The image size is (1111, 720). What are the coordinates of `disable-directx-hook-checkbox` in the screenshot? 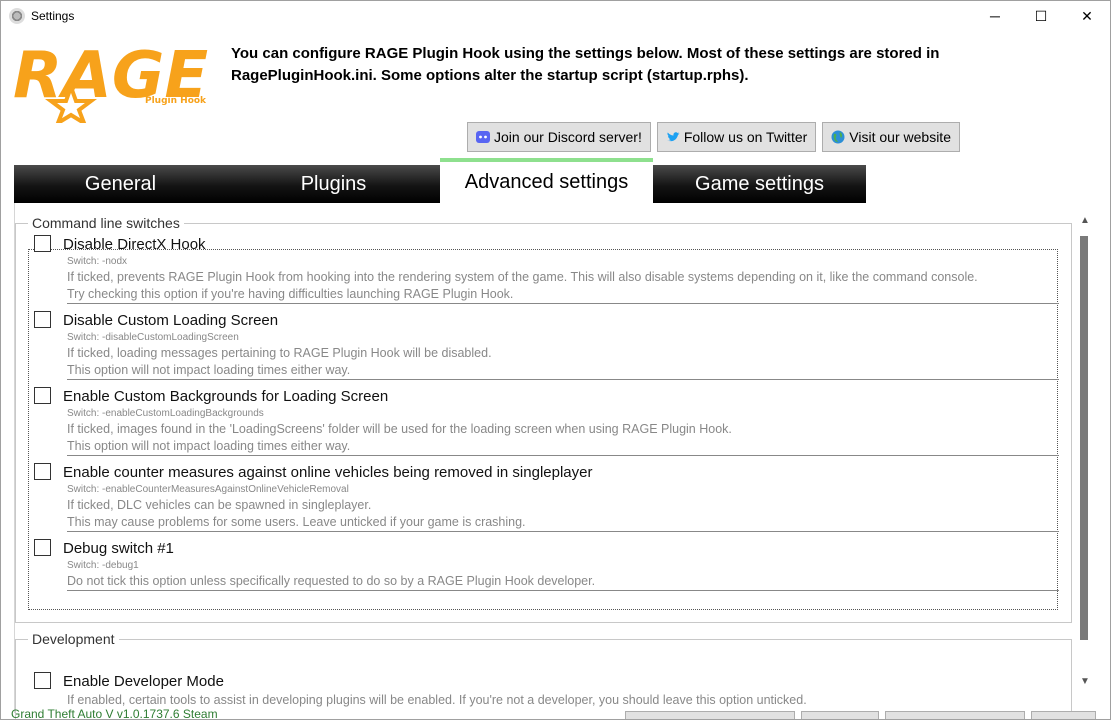 It's located at (42, 243).